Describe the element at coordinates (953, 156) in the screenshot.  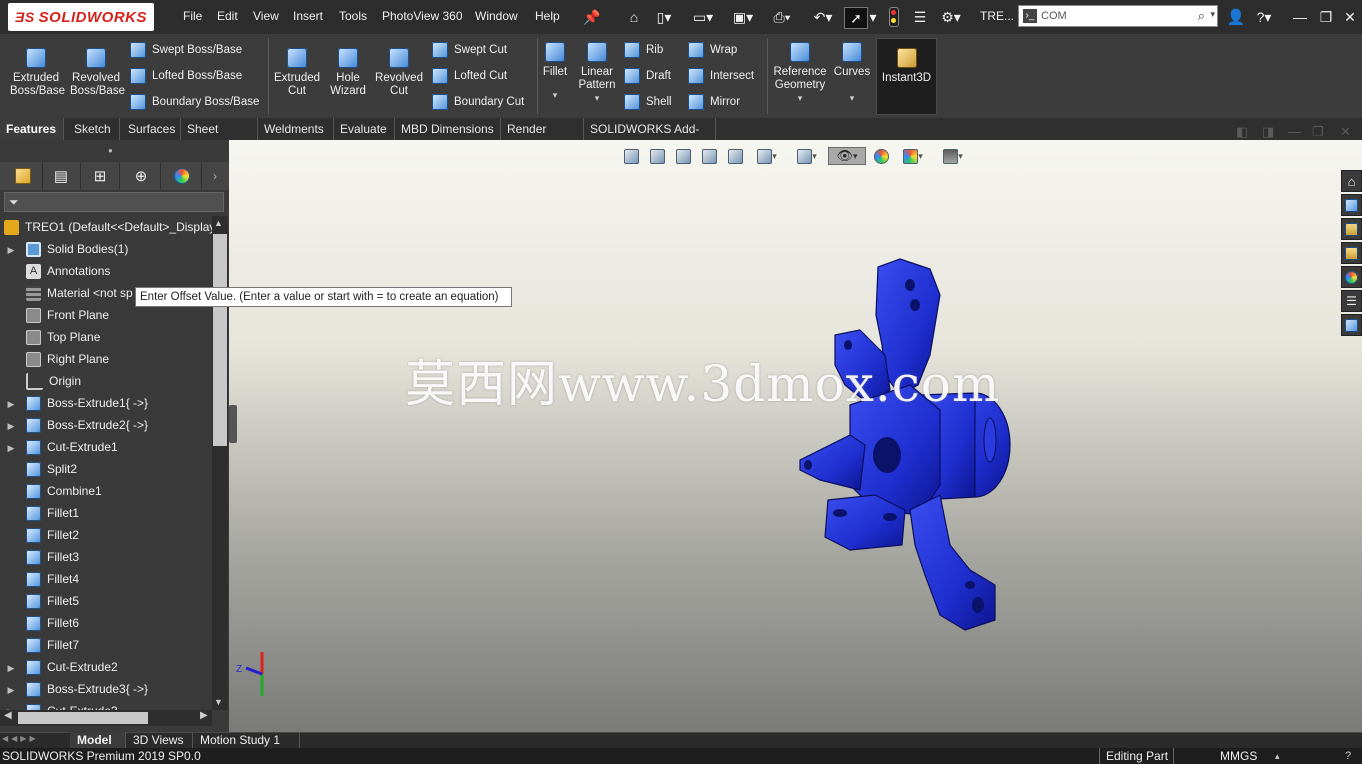
I see `view-settings-icon: ▾` at that location.